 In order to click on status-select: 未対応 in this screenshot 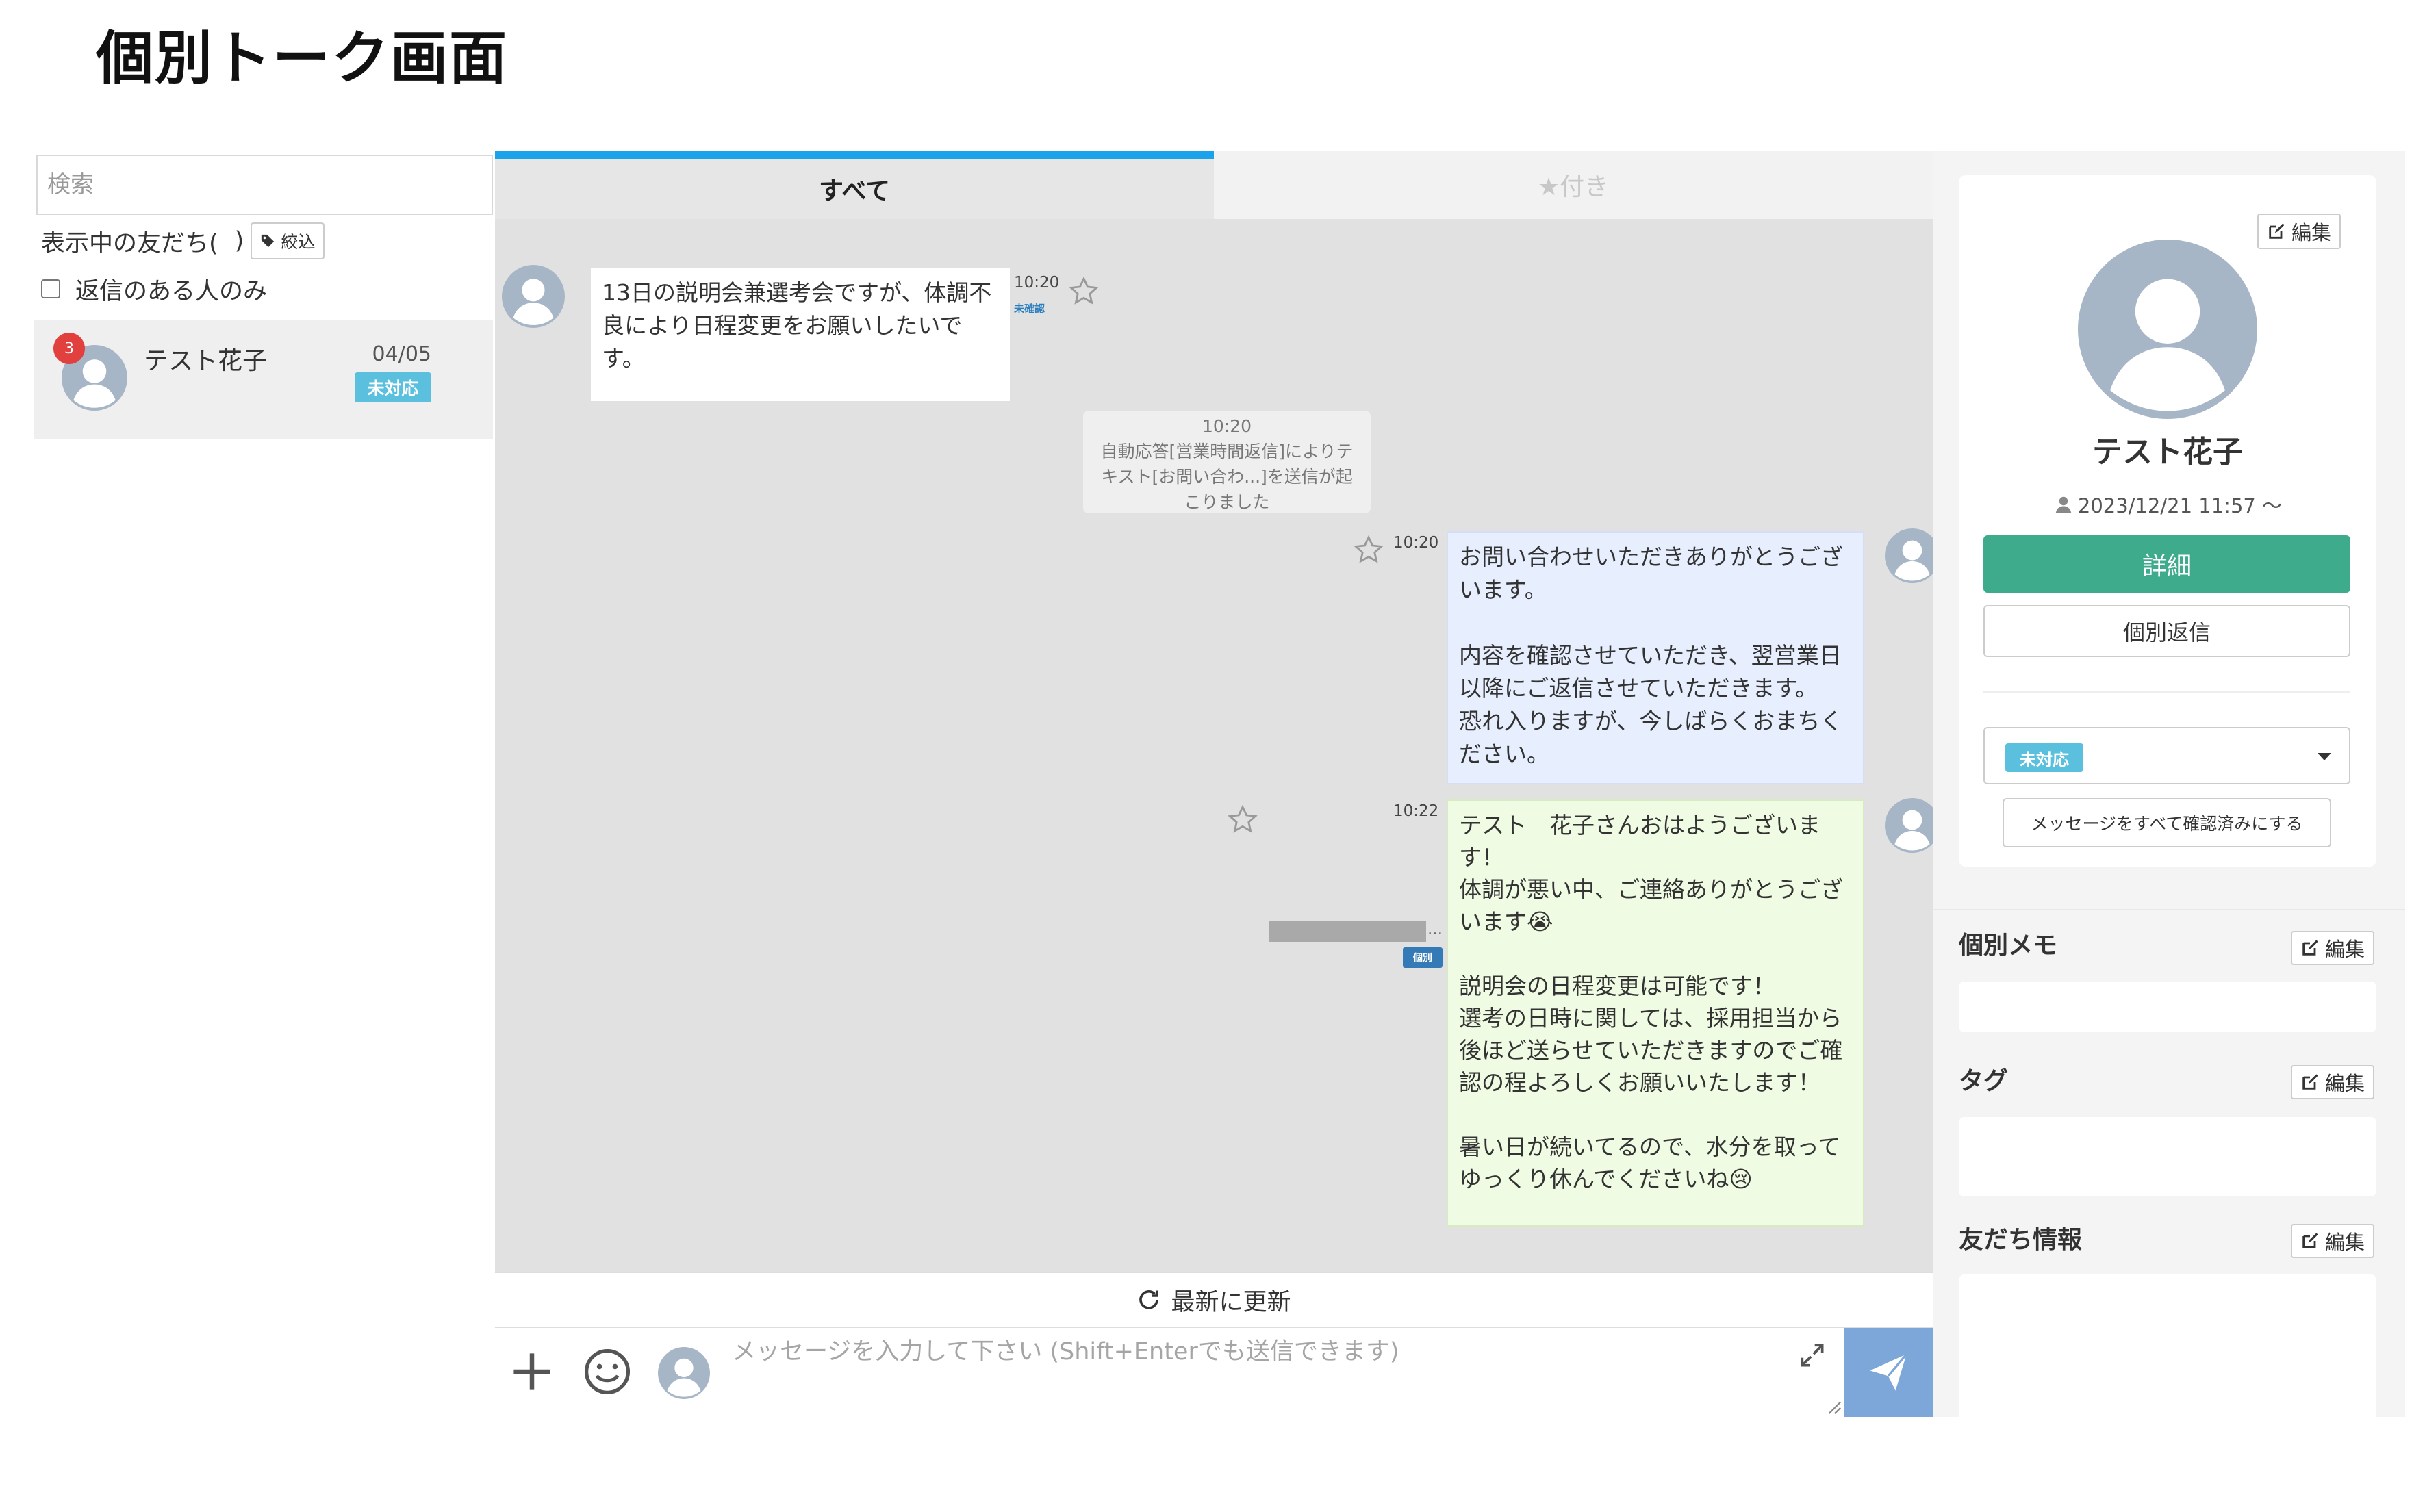, I will do `click(2166, 755)`.